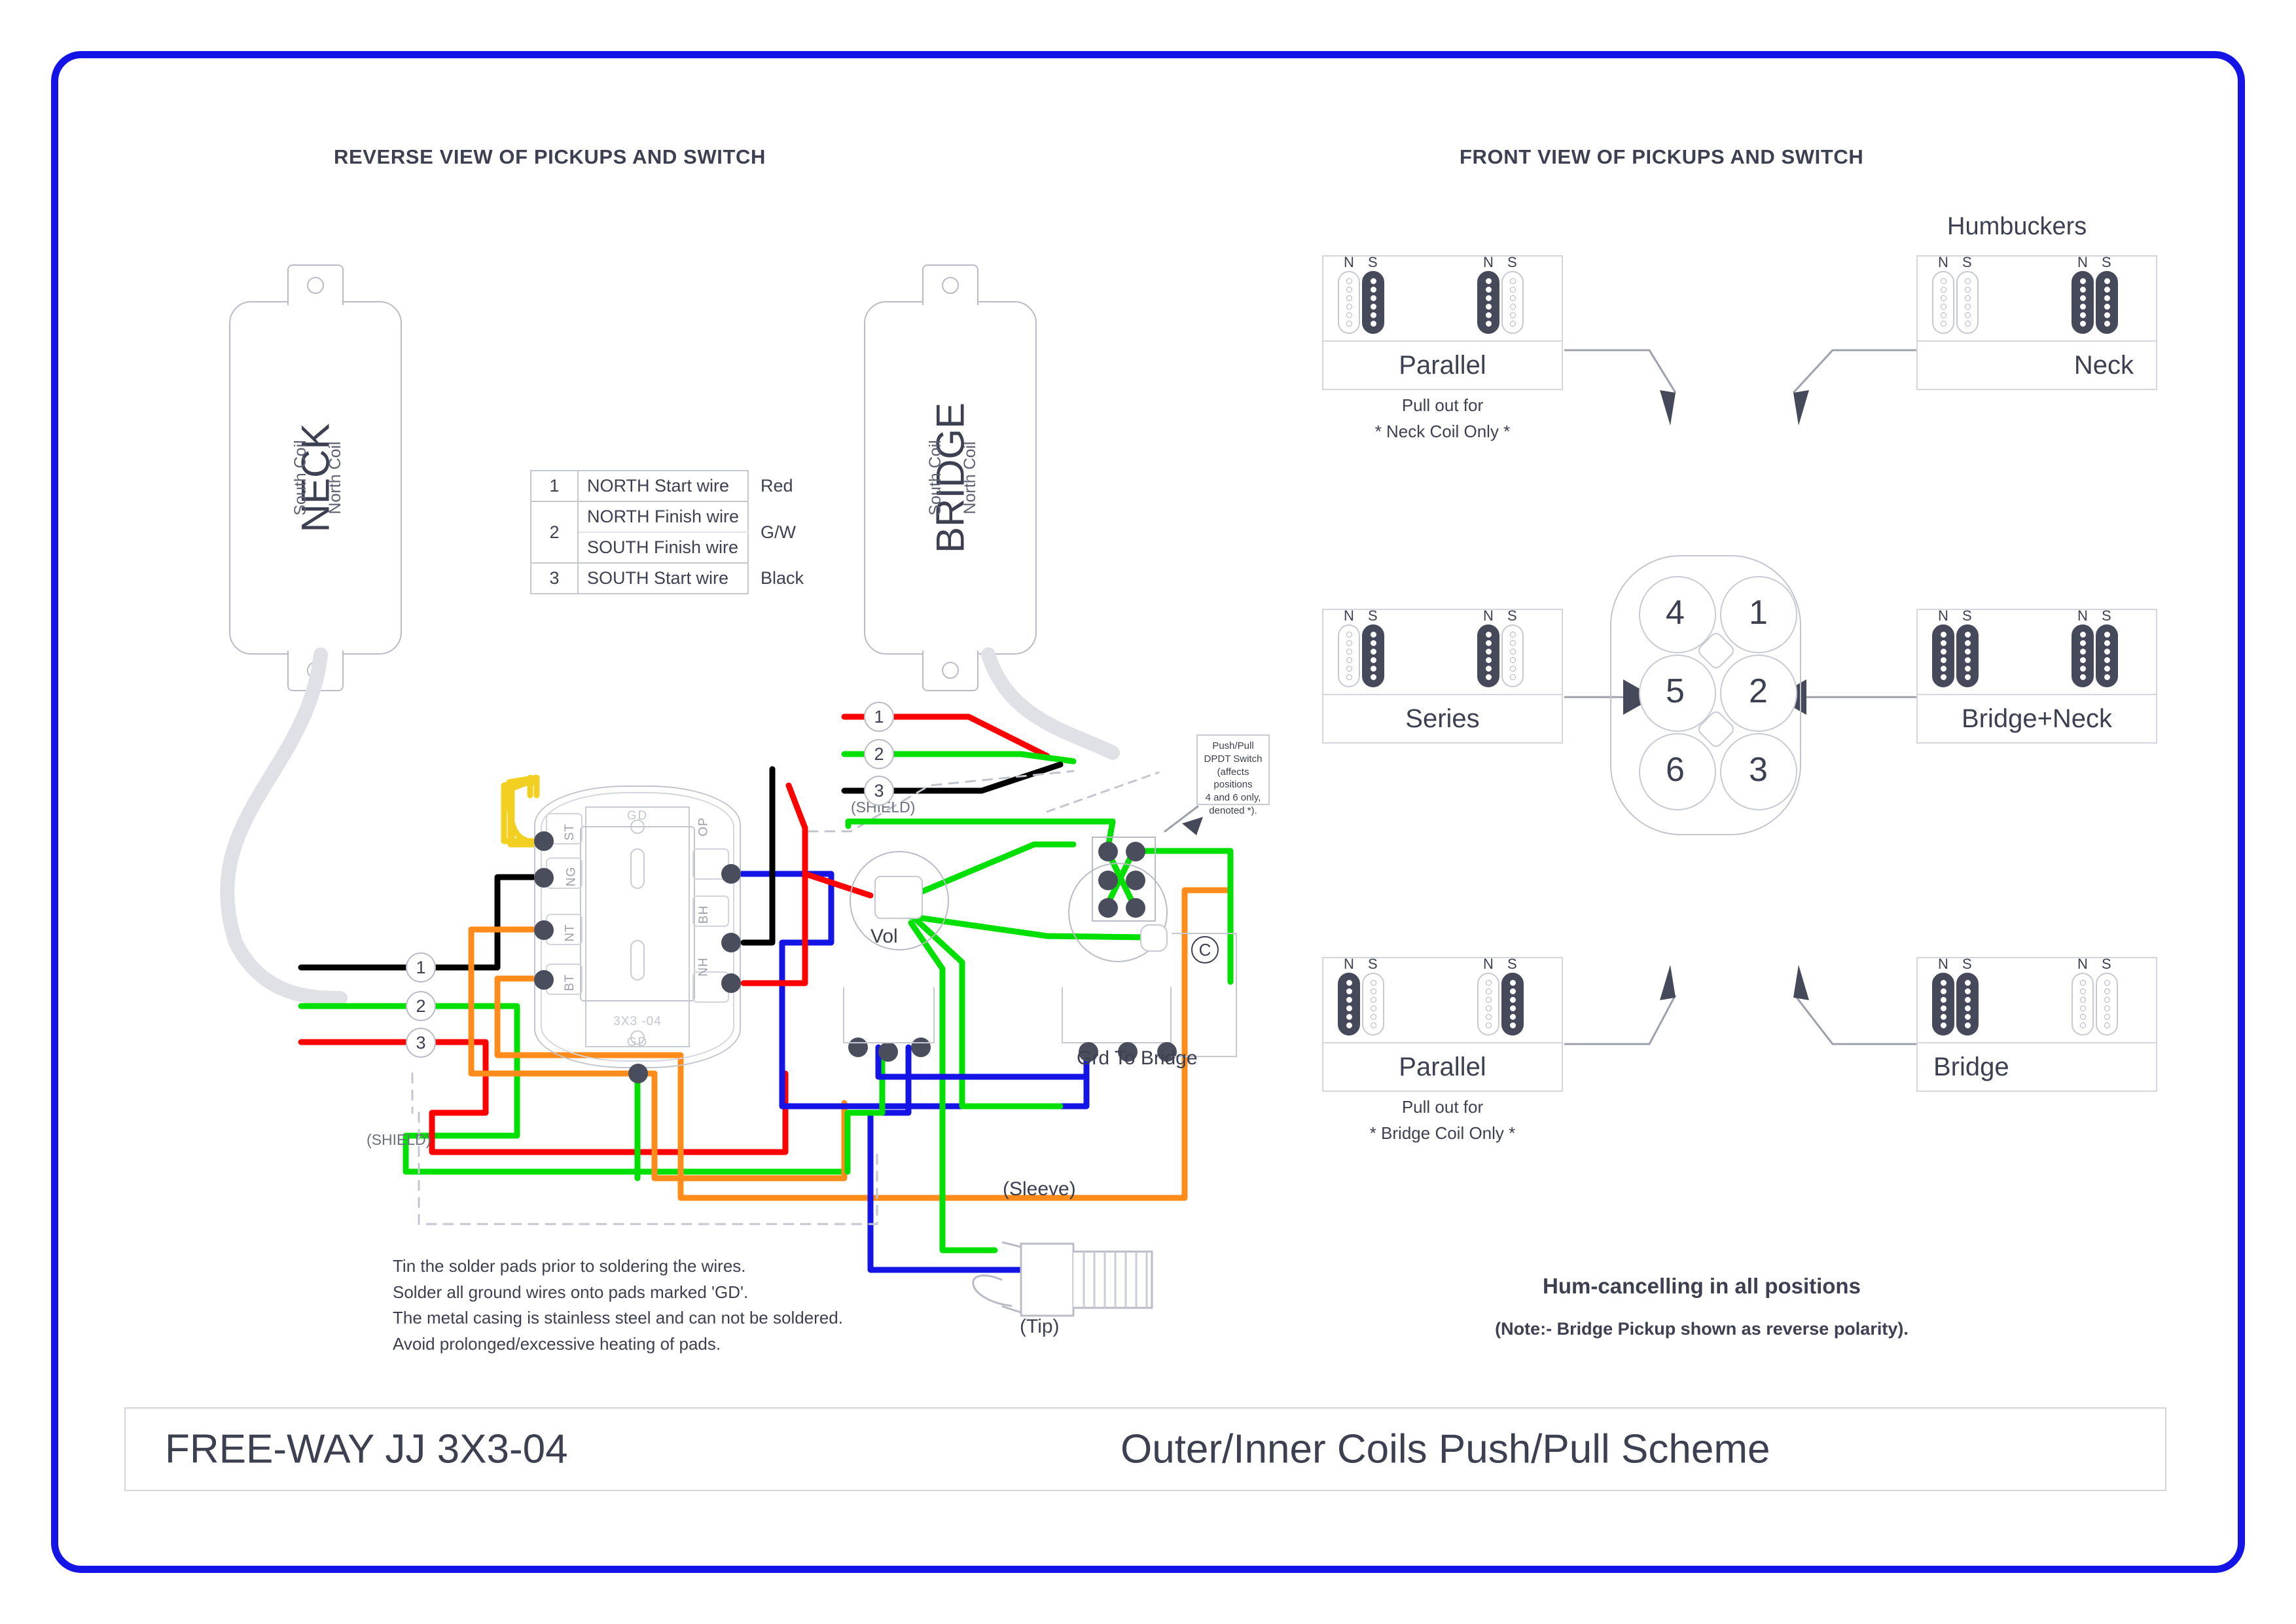  What do you see at coordinates (544, 841) in the screenshot?
I see `solder-dot-st` at bounding box center [544, 841].